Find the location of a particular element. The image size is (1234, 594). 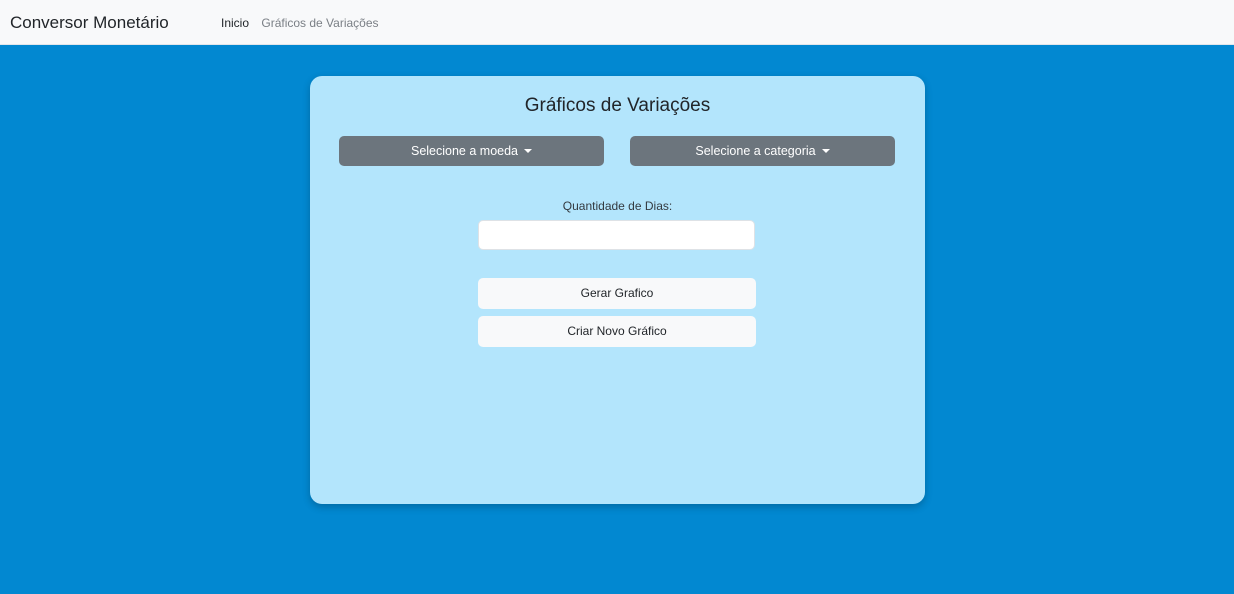

nav-link-graficos: Gráficos de Variações is located at coordinates (319, 23).